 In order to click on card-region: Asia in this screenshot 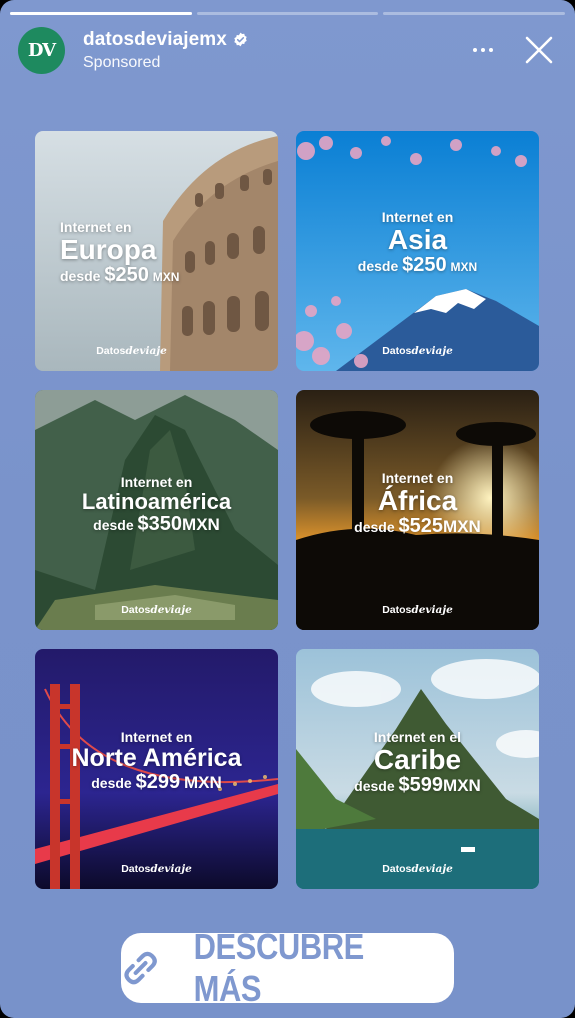, I will do `click(417, 239)`.